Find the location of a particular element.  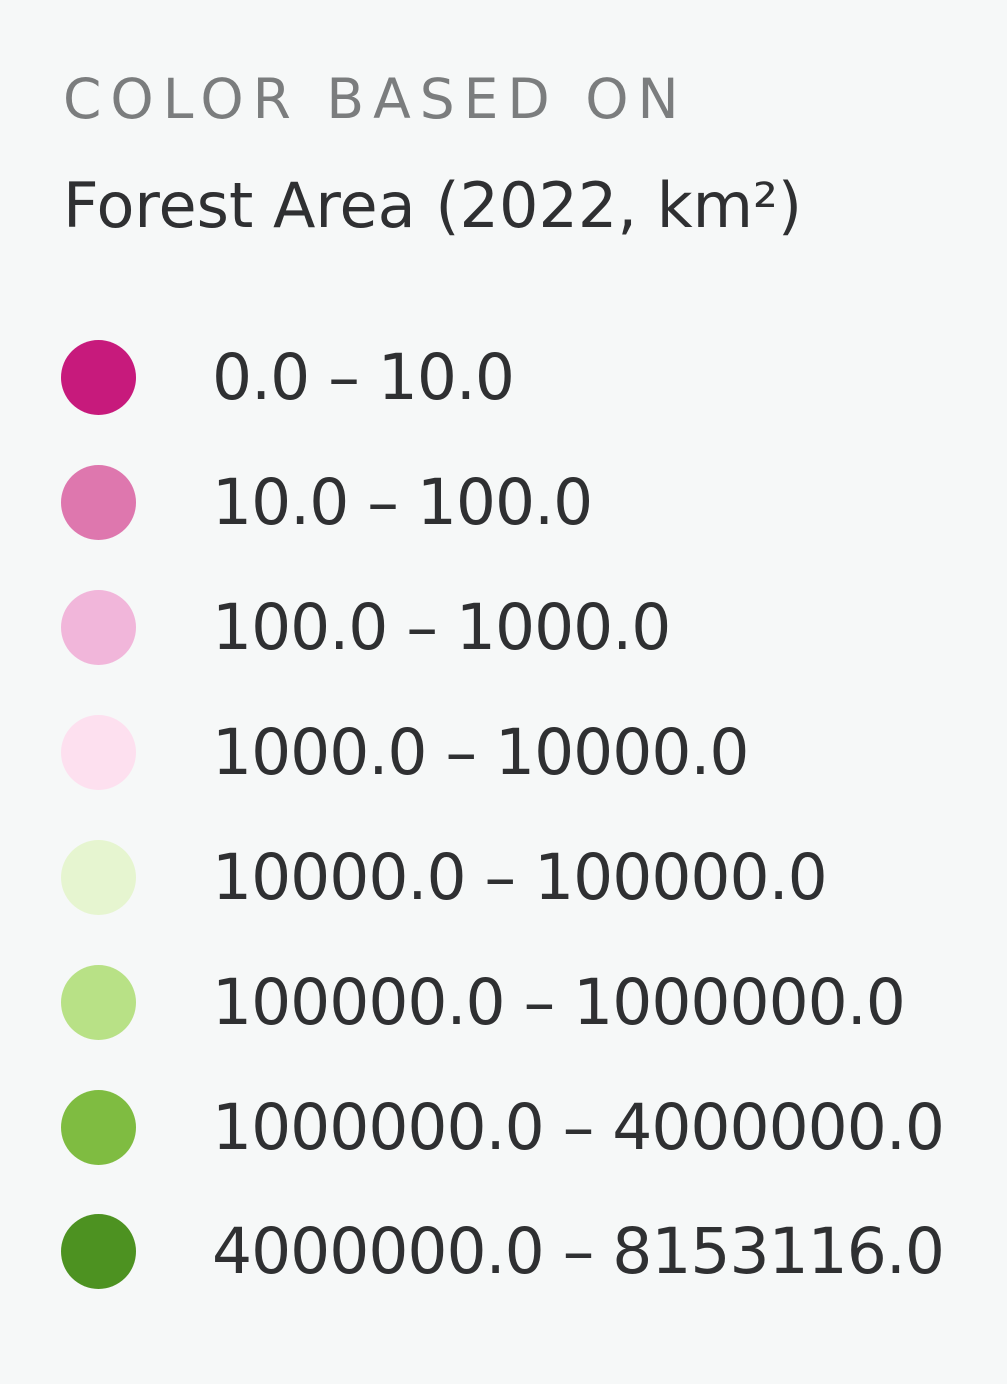

legend-item: 1000.0 – 10000.0 is located at coordinates (503, 753).